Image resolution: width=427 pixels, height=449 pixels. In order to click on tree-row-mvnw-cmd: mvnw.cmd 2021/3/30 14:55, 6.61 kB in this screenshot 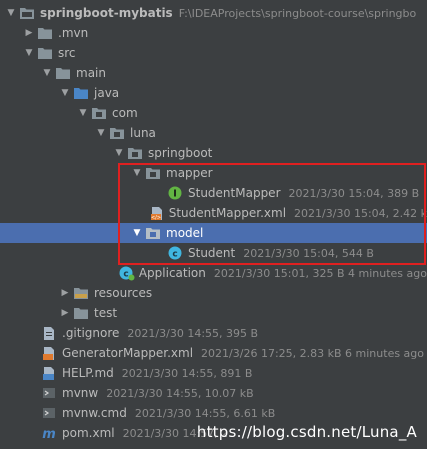, I will do `click(213, 413)`.